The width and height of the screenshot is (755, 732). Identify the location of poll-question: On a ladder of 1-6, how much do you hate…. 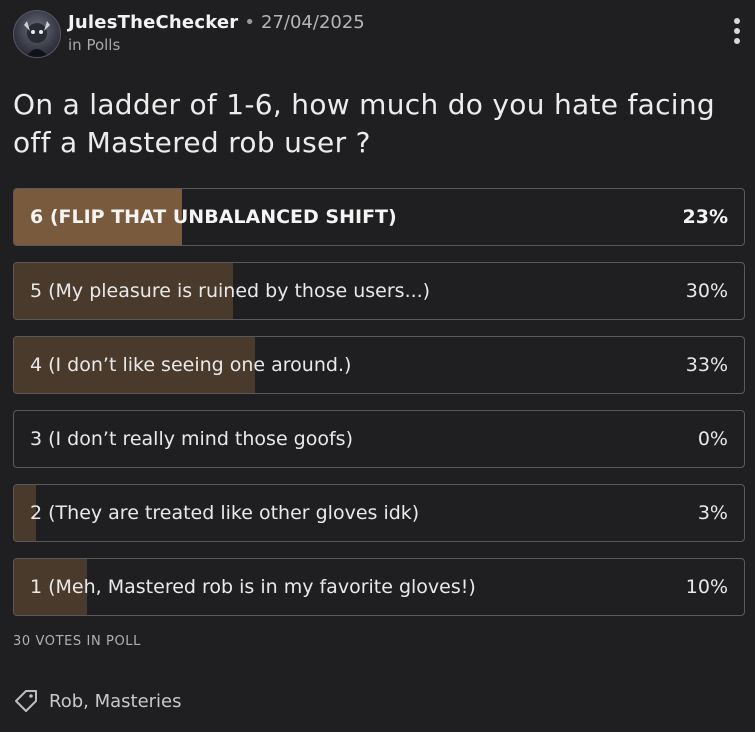
(364, 123).